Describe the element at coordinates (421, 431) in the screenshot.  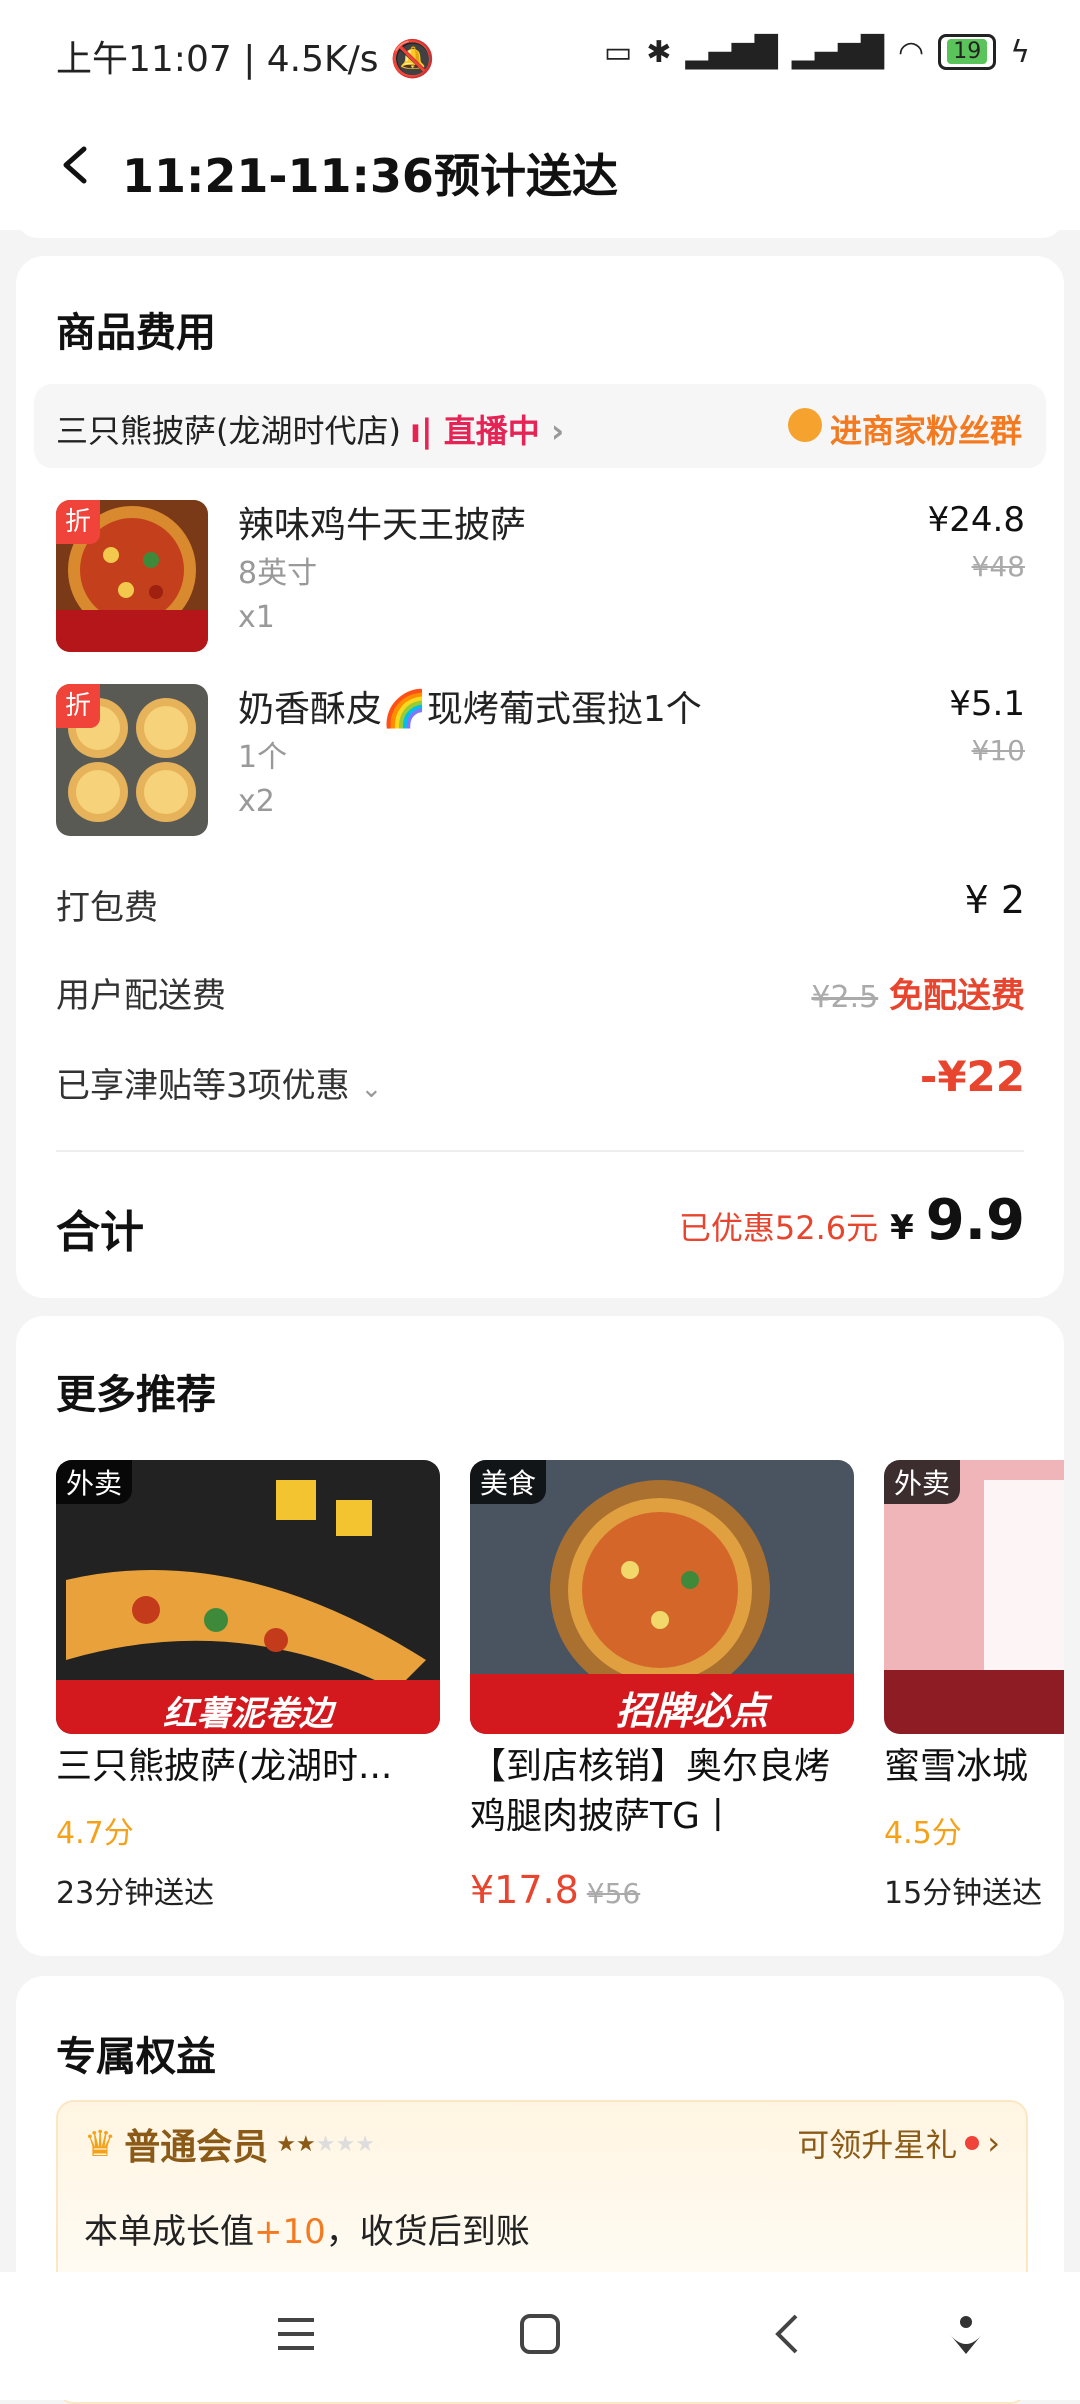
I see `live-bars-icon: ı|` at that location.